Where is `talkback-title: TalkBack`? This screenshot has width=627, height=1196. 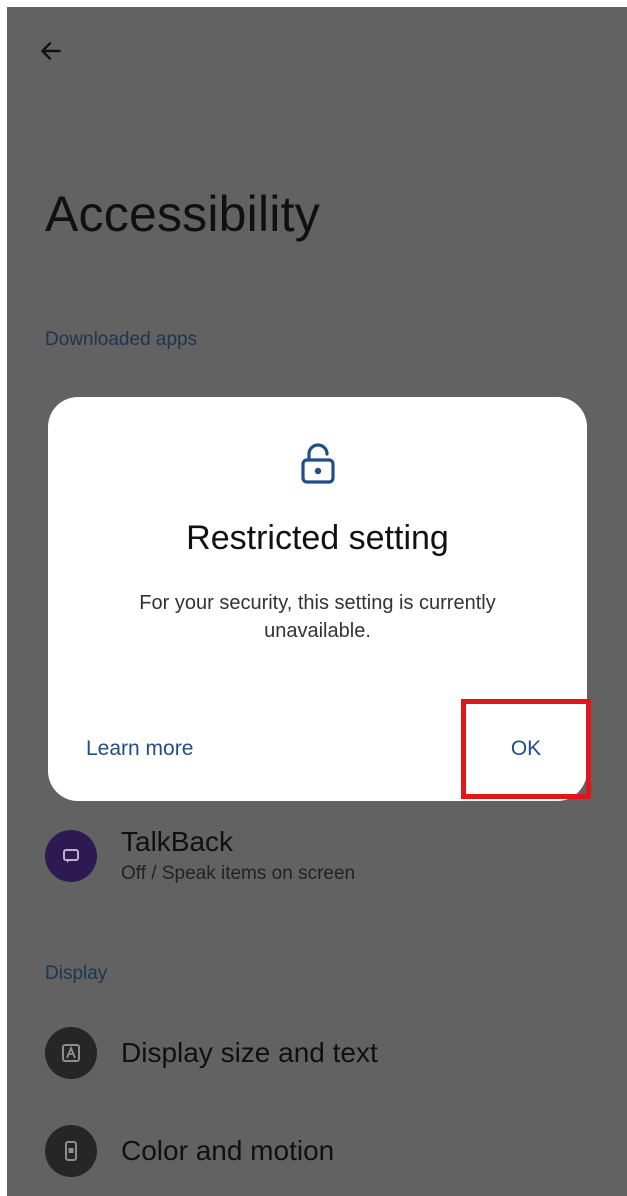 talkback-title: TalkBack is located at coordinates (177, 841).